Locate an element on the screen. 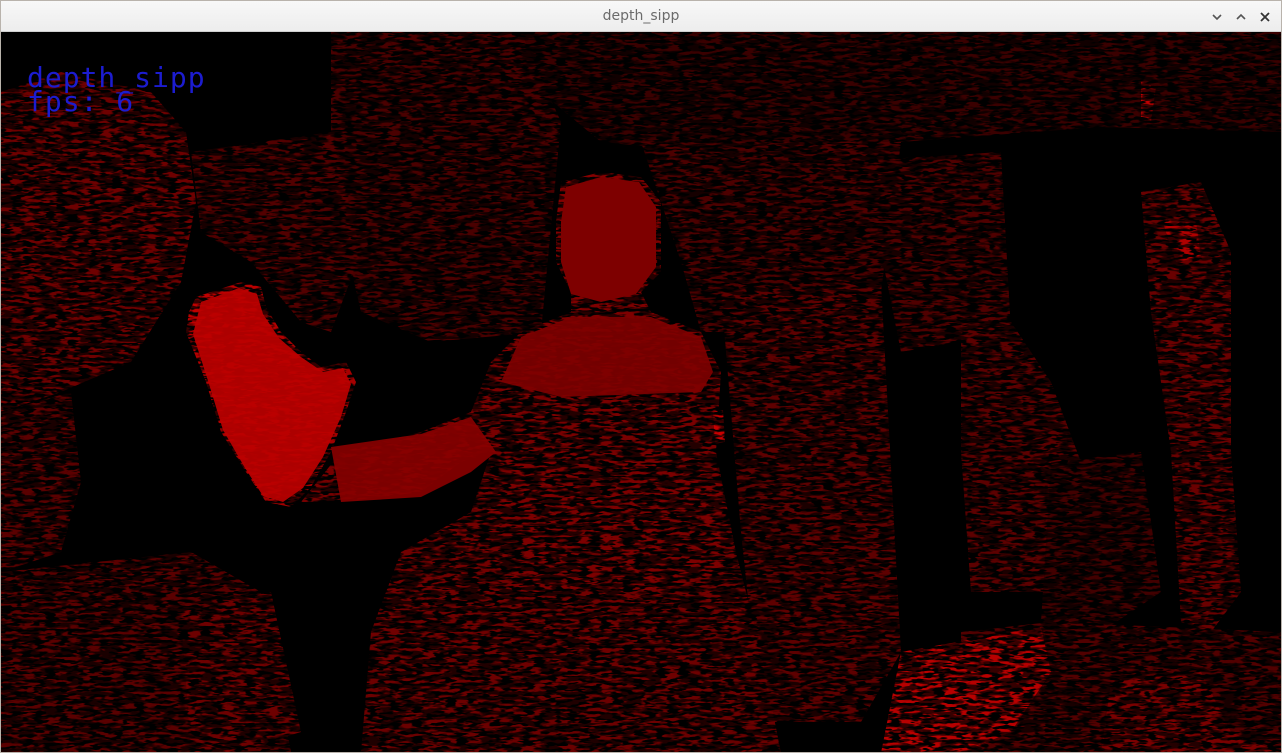 Image resolution: width=1282 pixels, height=753 pixels. maximize-icon is located at coordinates (1241, 17).